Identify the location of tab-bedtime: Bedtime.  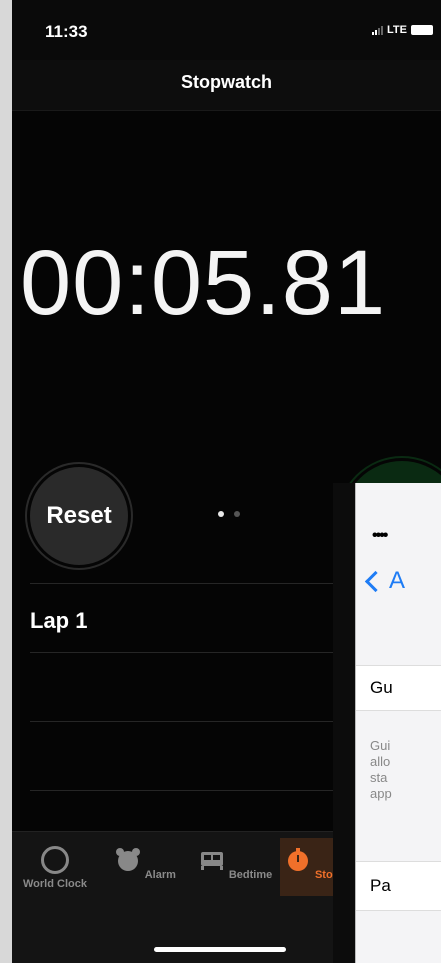
(235, 867).